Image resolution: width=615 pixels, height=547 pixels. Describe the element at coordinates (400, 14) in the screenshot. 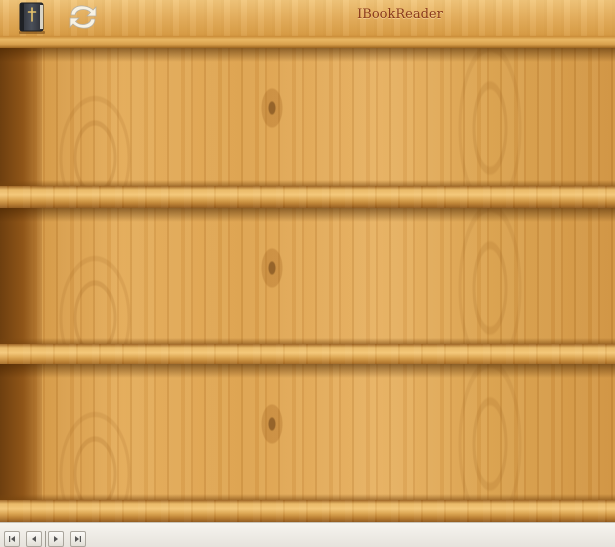

I see `app-title: IBookReader` at that location.